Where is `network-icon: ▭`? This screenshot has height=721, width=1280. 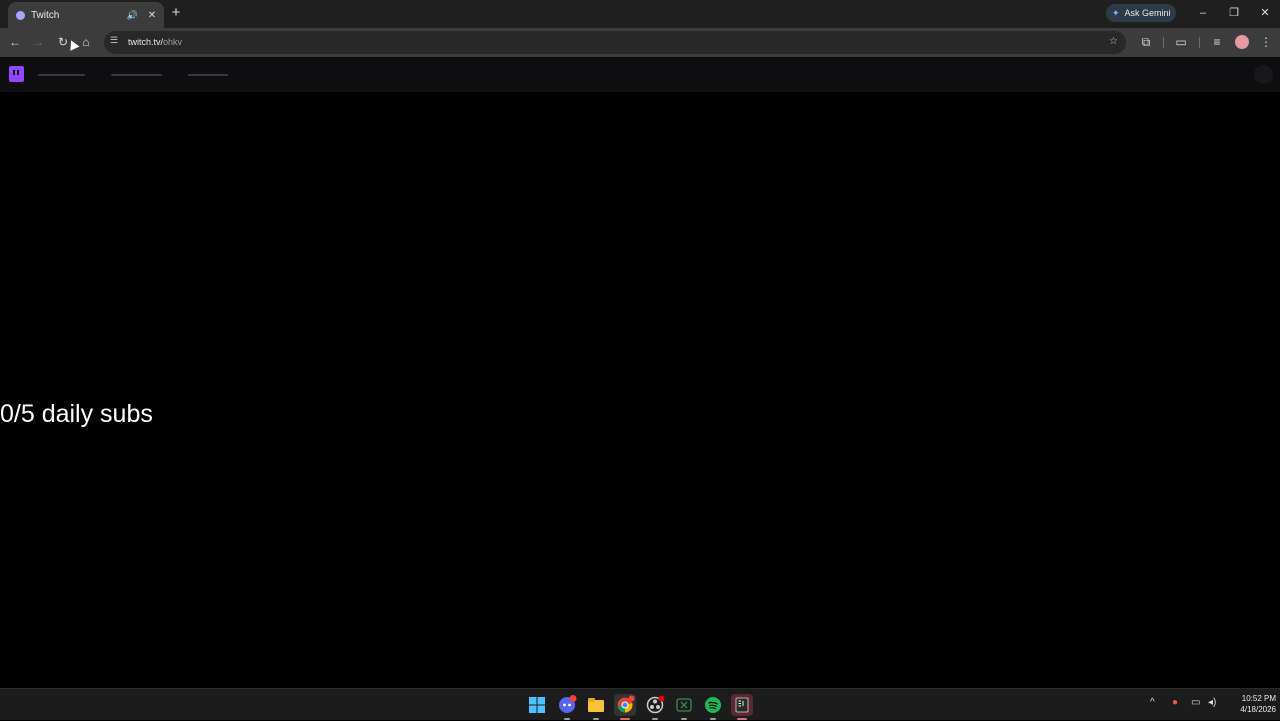
network-icon: ▭ is located at coordinates (1195, 702).